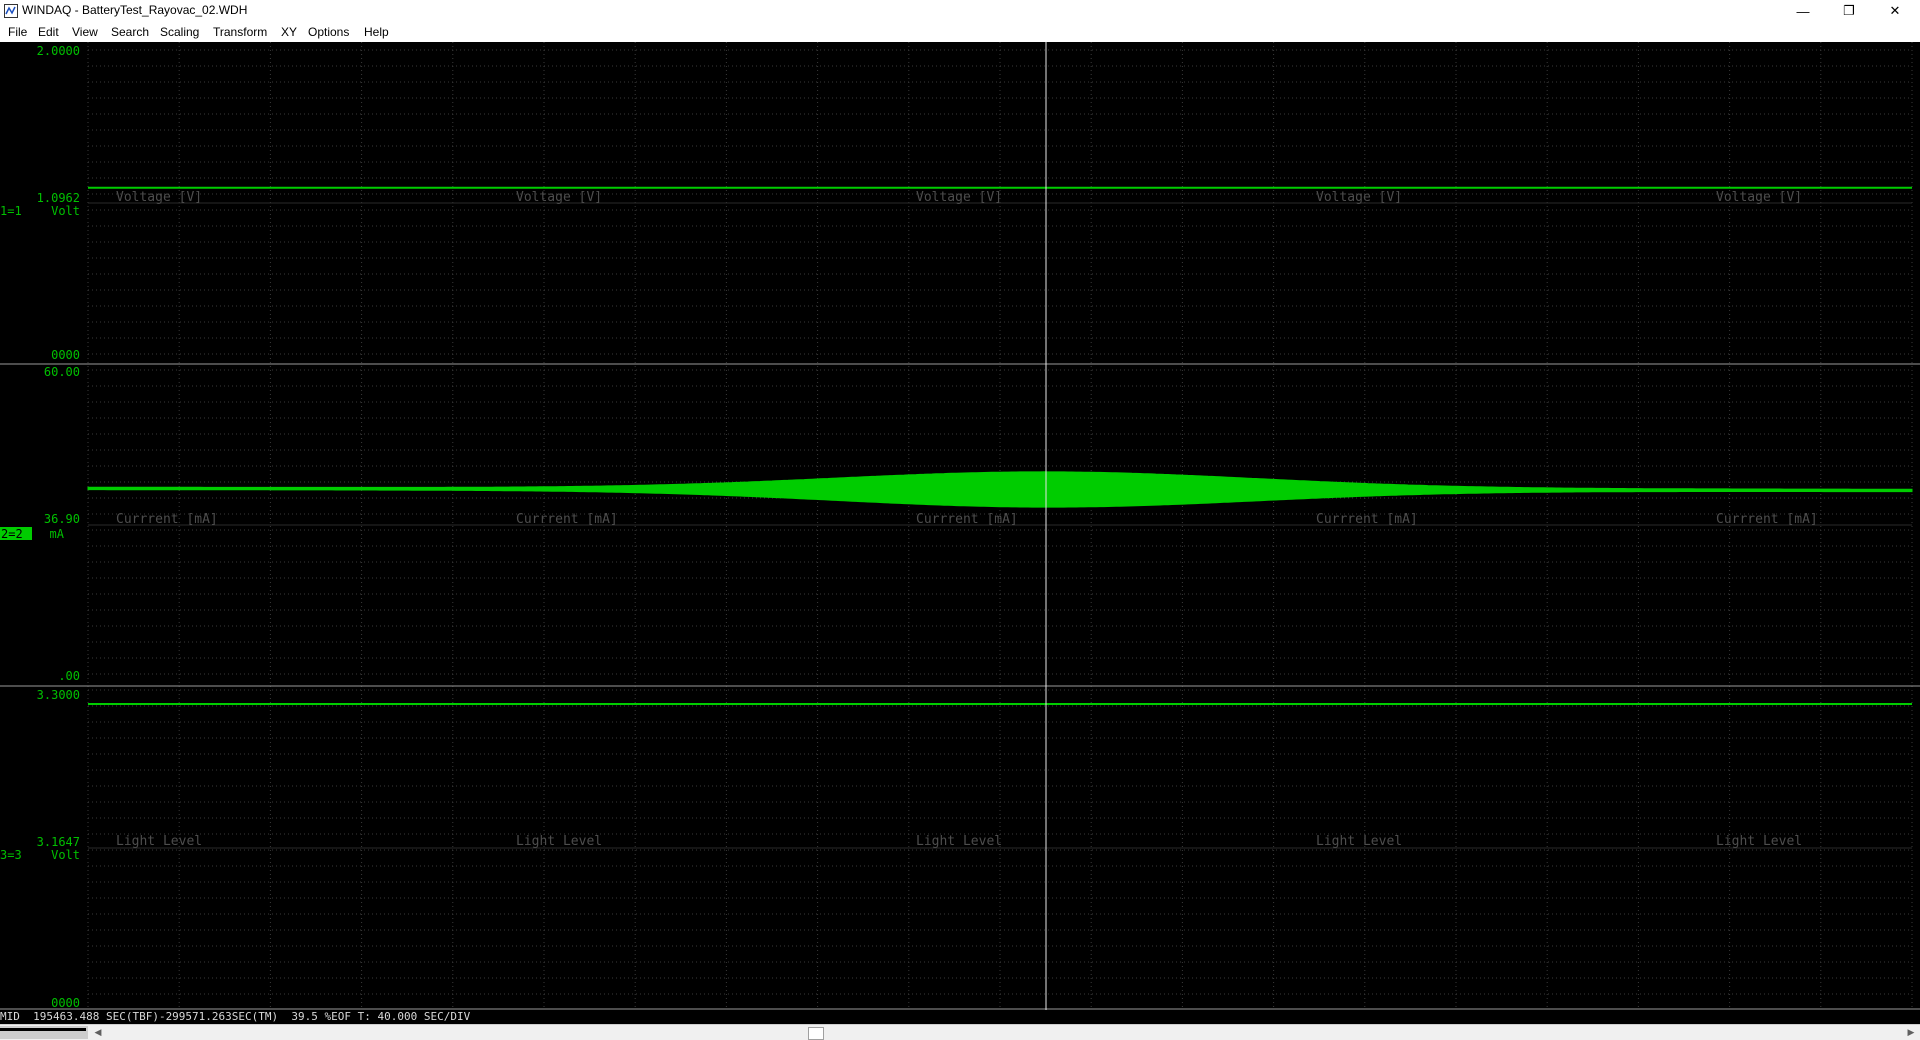 The height and width of the screenshot is (1040, 1920). Describe the element at coordinates (65, 211) in the screenshot. I see `channel-1-unit: Volt` at that location.